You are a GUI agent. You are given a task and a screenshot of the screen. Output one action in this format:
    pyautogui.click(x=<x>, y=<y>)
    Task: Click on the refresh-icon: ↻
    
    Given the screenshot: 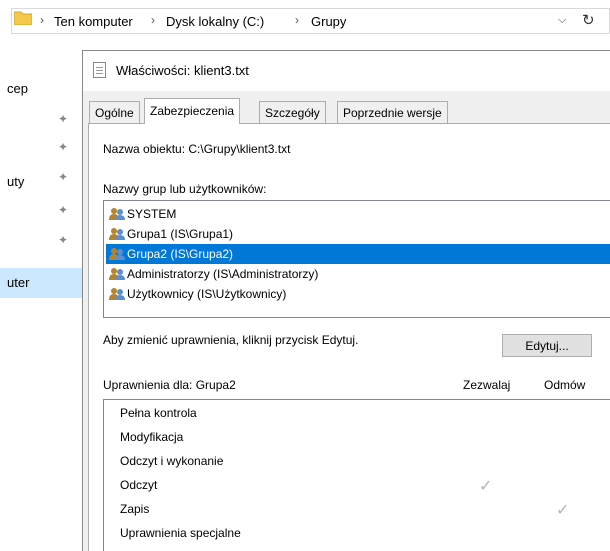 What is the action you would take?
    pyautogui.click(x=588, y=20)
    